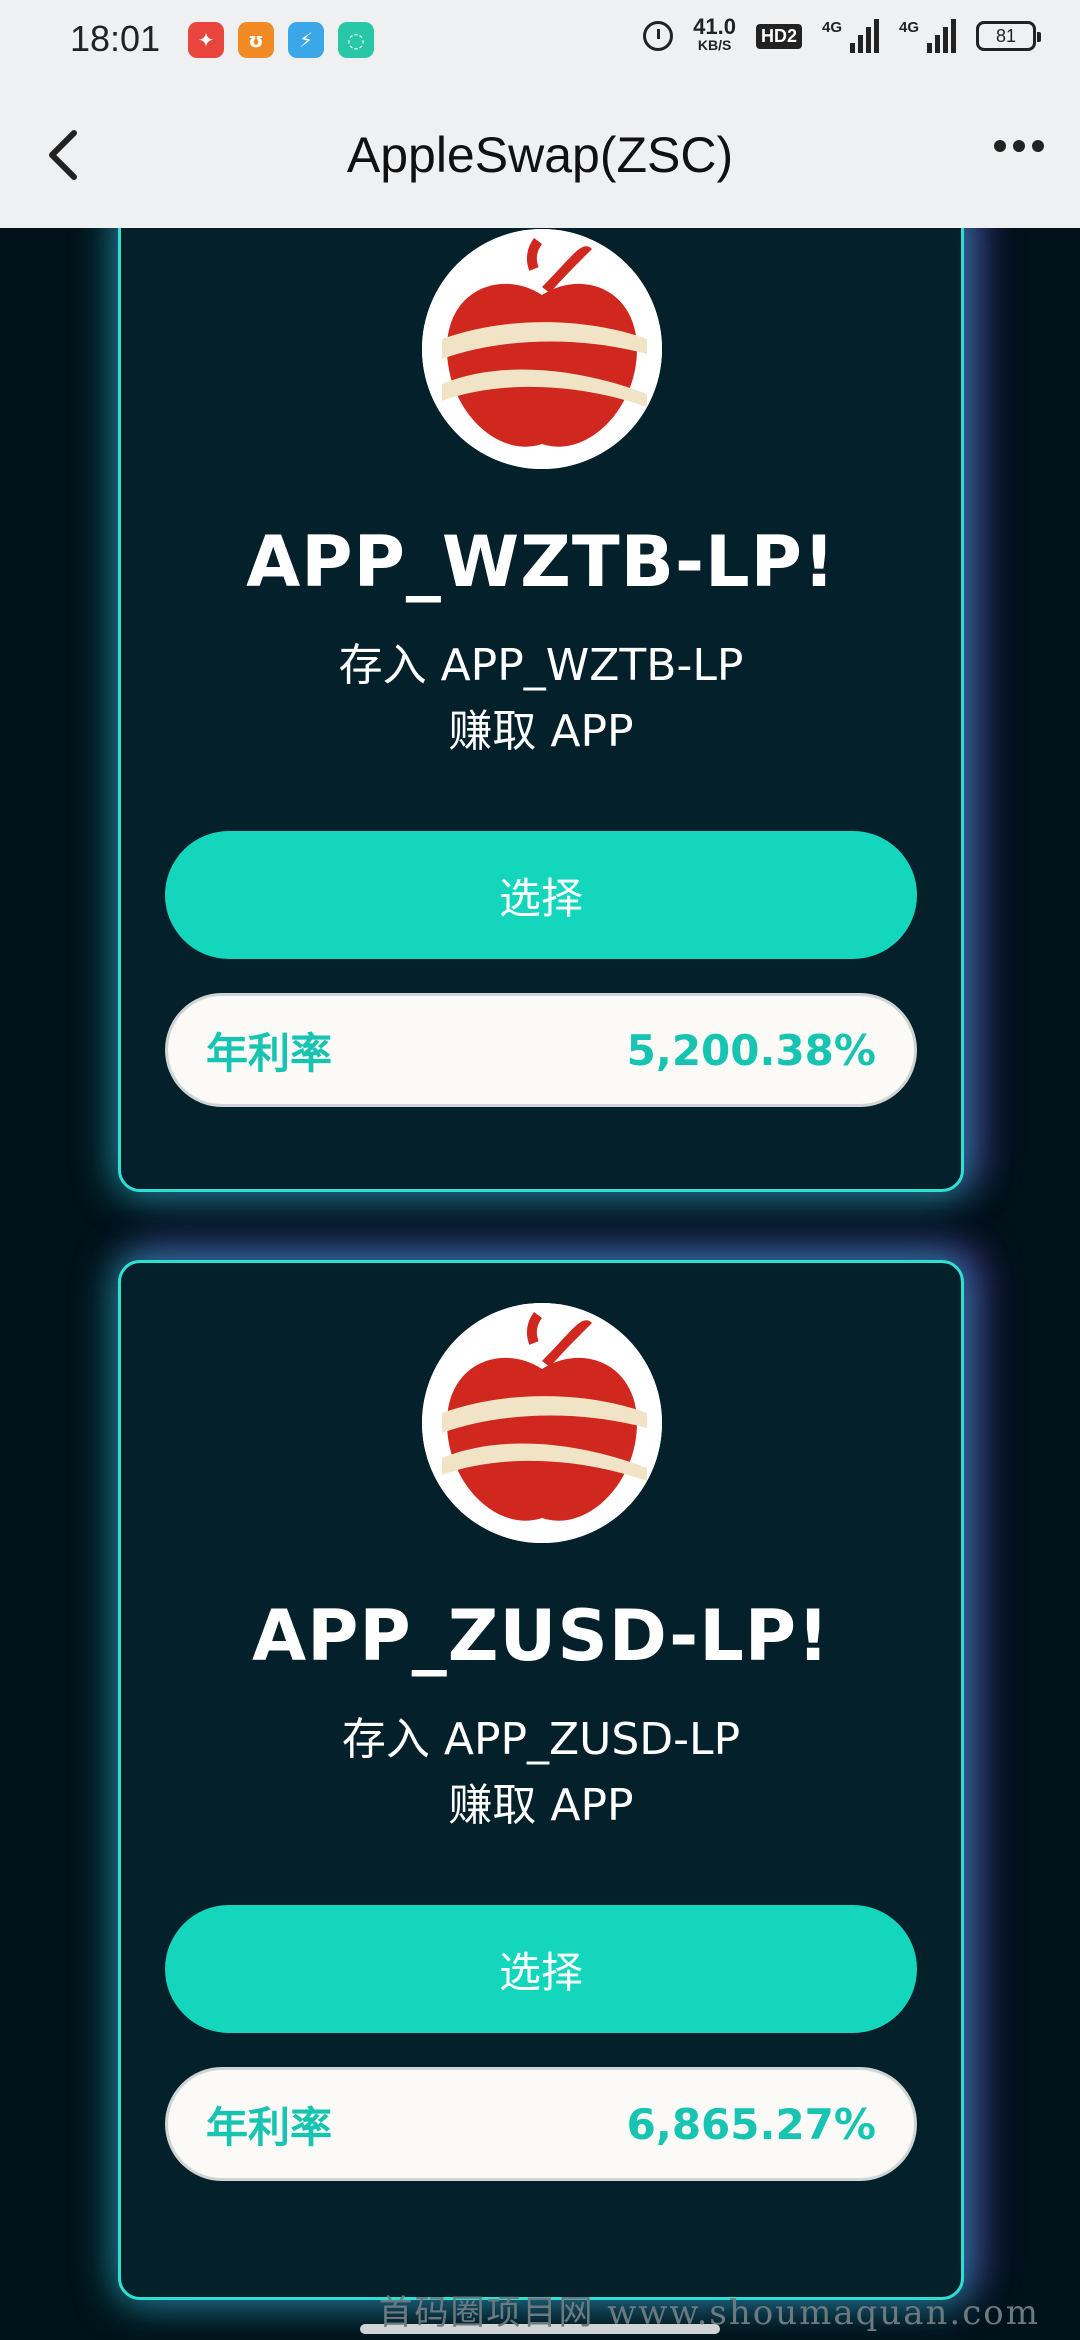 The image size is (1080, 2340). What do you see at coordinates (1008, 36) in the screenshot?
I see `battery-icon: 81` at bounding box center [1008, 36].